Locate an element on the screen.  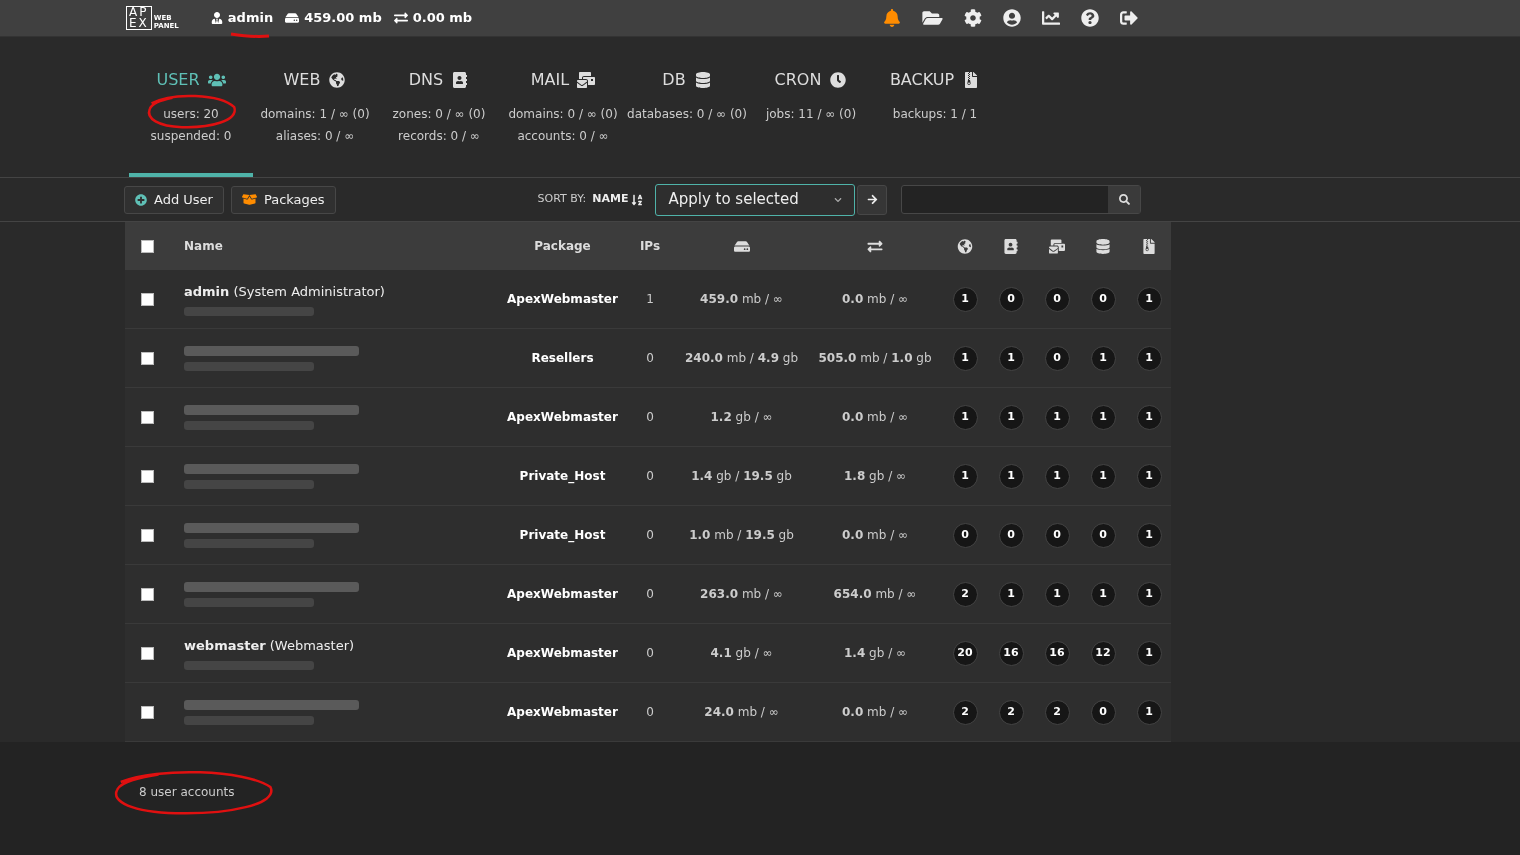
user-row: Resellers 0 240.0 mb / 4.9 gb 505.0 mb / 1.0 gb 1 1 0 1 1 is located at coordinates (648, 358).